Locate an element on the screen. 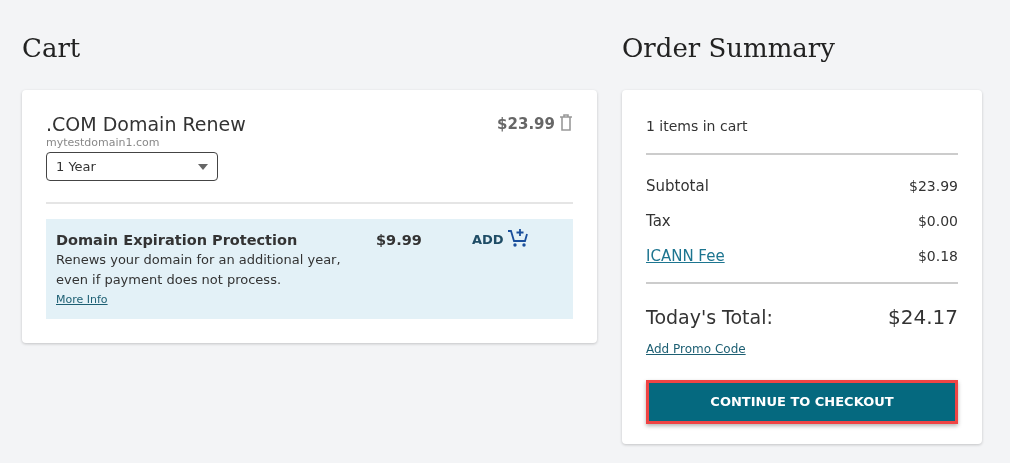 The width and height of the screenshot is (1010, 463). promo-code-link: Add Promo Code is located at coordinates (696, 349).